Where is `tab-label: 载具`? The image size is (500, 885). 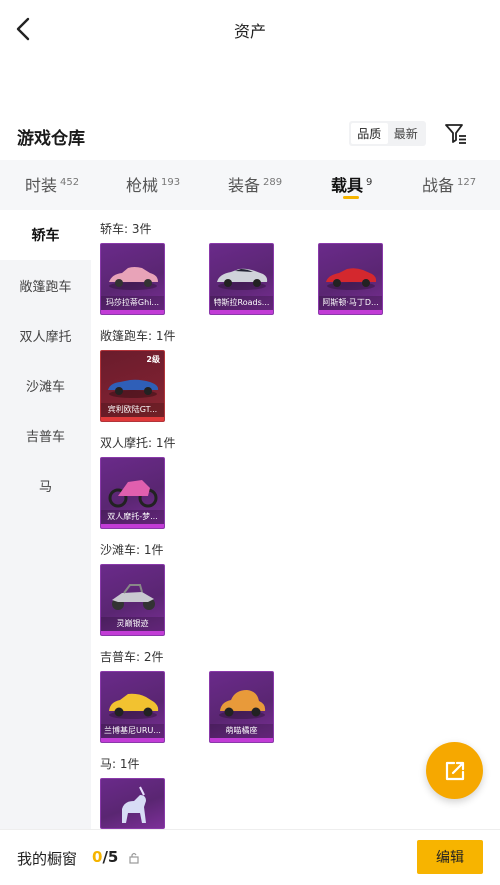
tab-label: 载具 is located at coordinates (347, 185).